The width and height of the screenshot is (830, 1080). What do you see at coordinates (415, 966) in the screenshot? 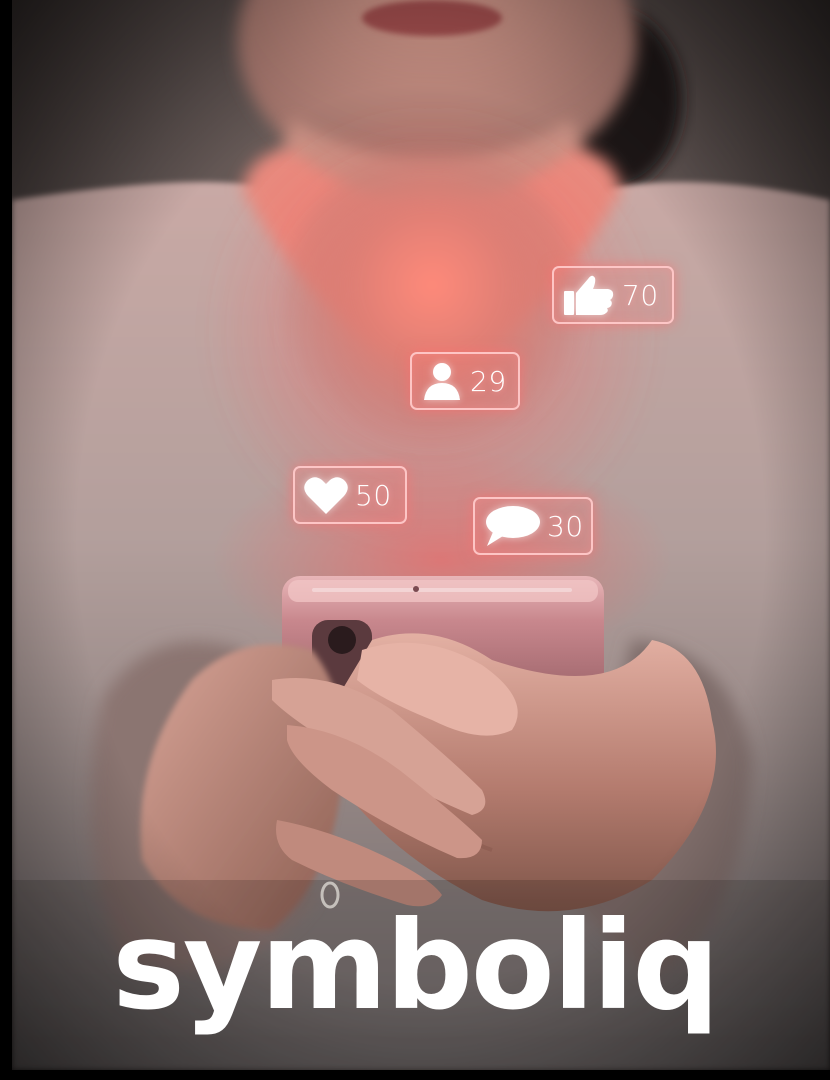
I see `brand-logo-text: symboliq` at bounding box center [415, 966].